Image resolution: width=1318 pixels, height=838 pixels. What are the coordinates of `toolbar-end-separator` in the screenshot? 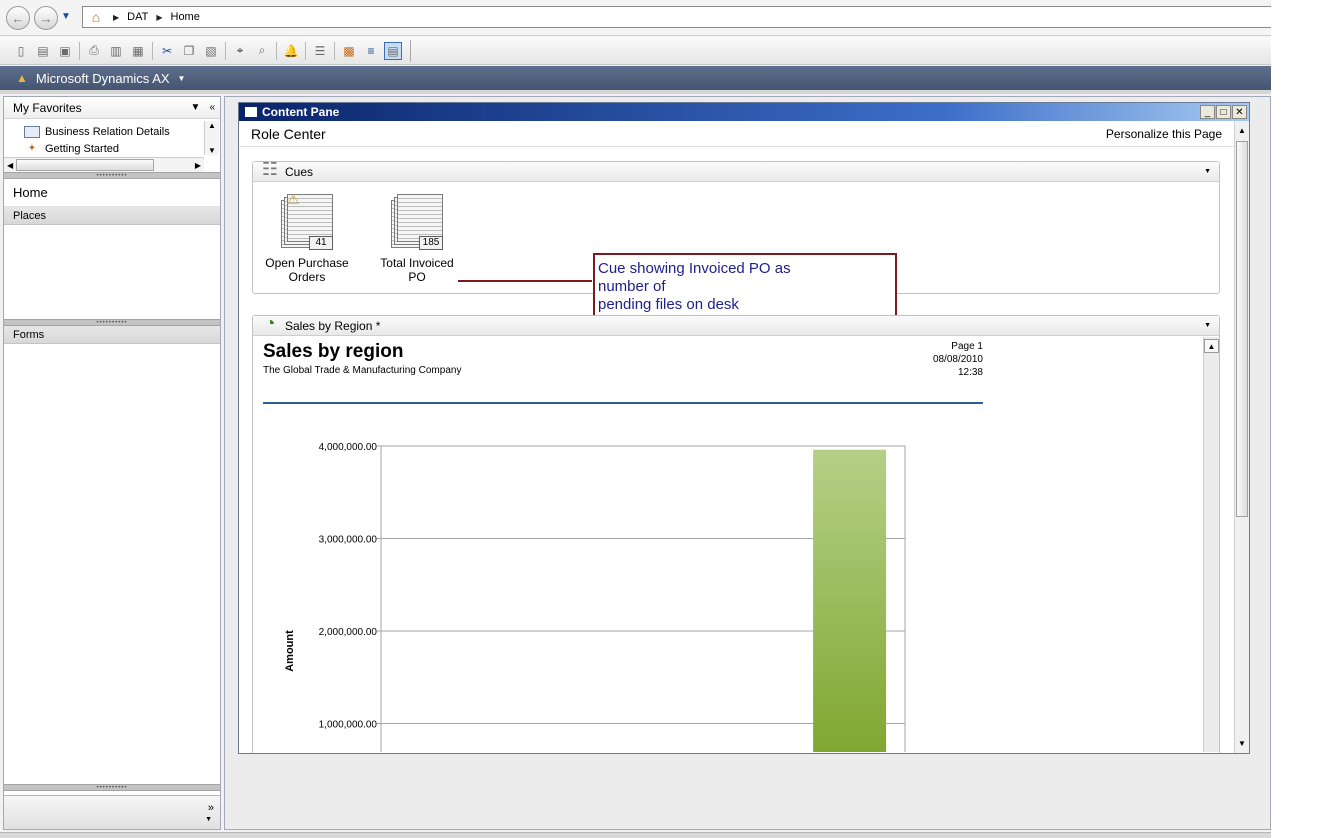 It's located at (410, 50).